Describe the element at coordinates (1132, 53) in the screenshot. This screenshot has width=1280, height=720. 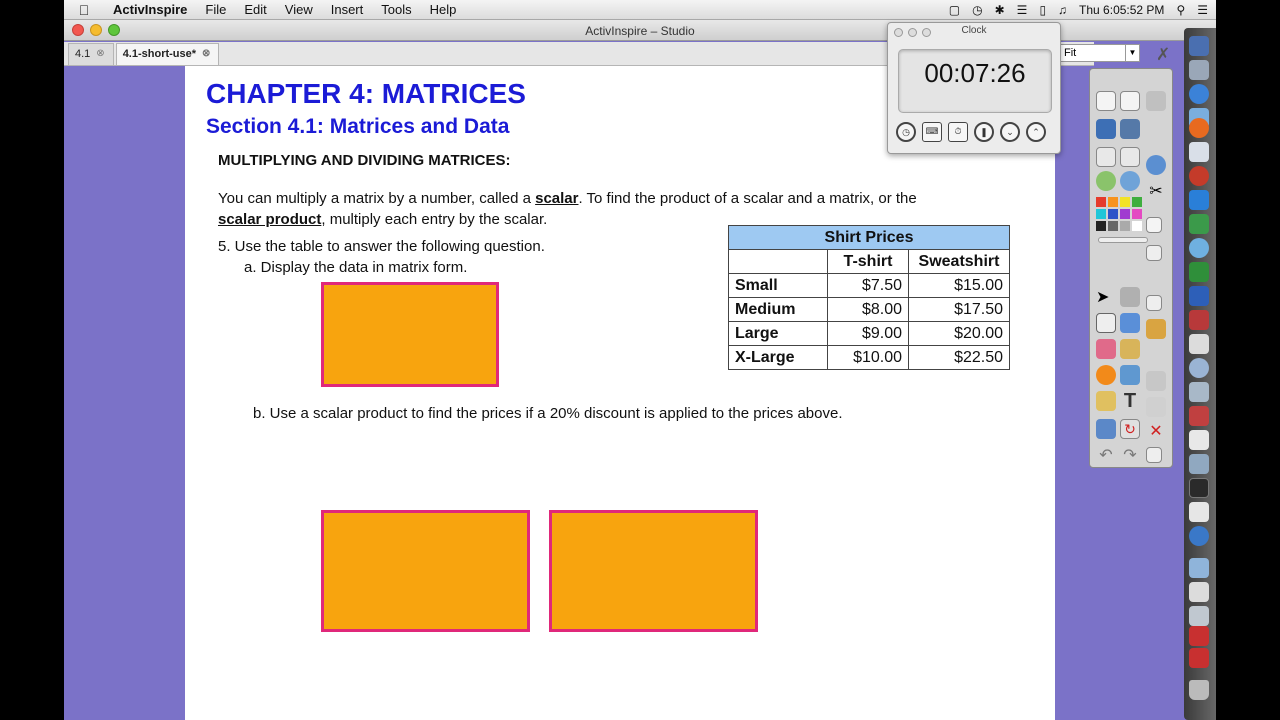
I see `chevron-down-icon: ▼` at that location.